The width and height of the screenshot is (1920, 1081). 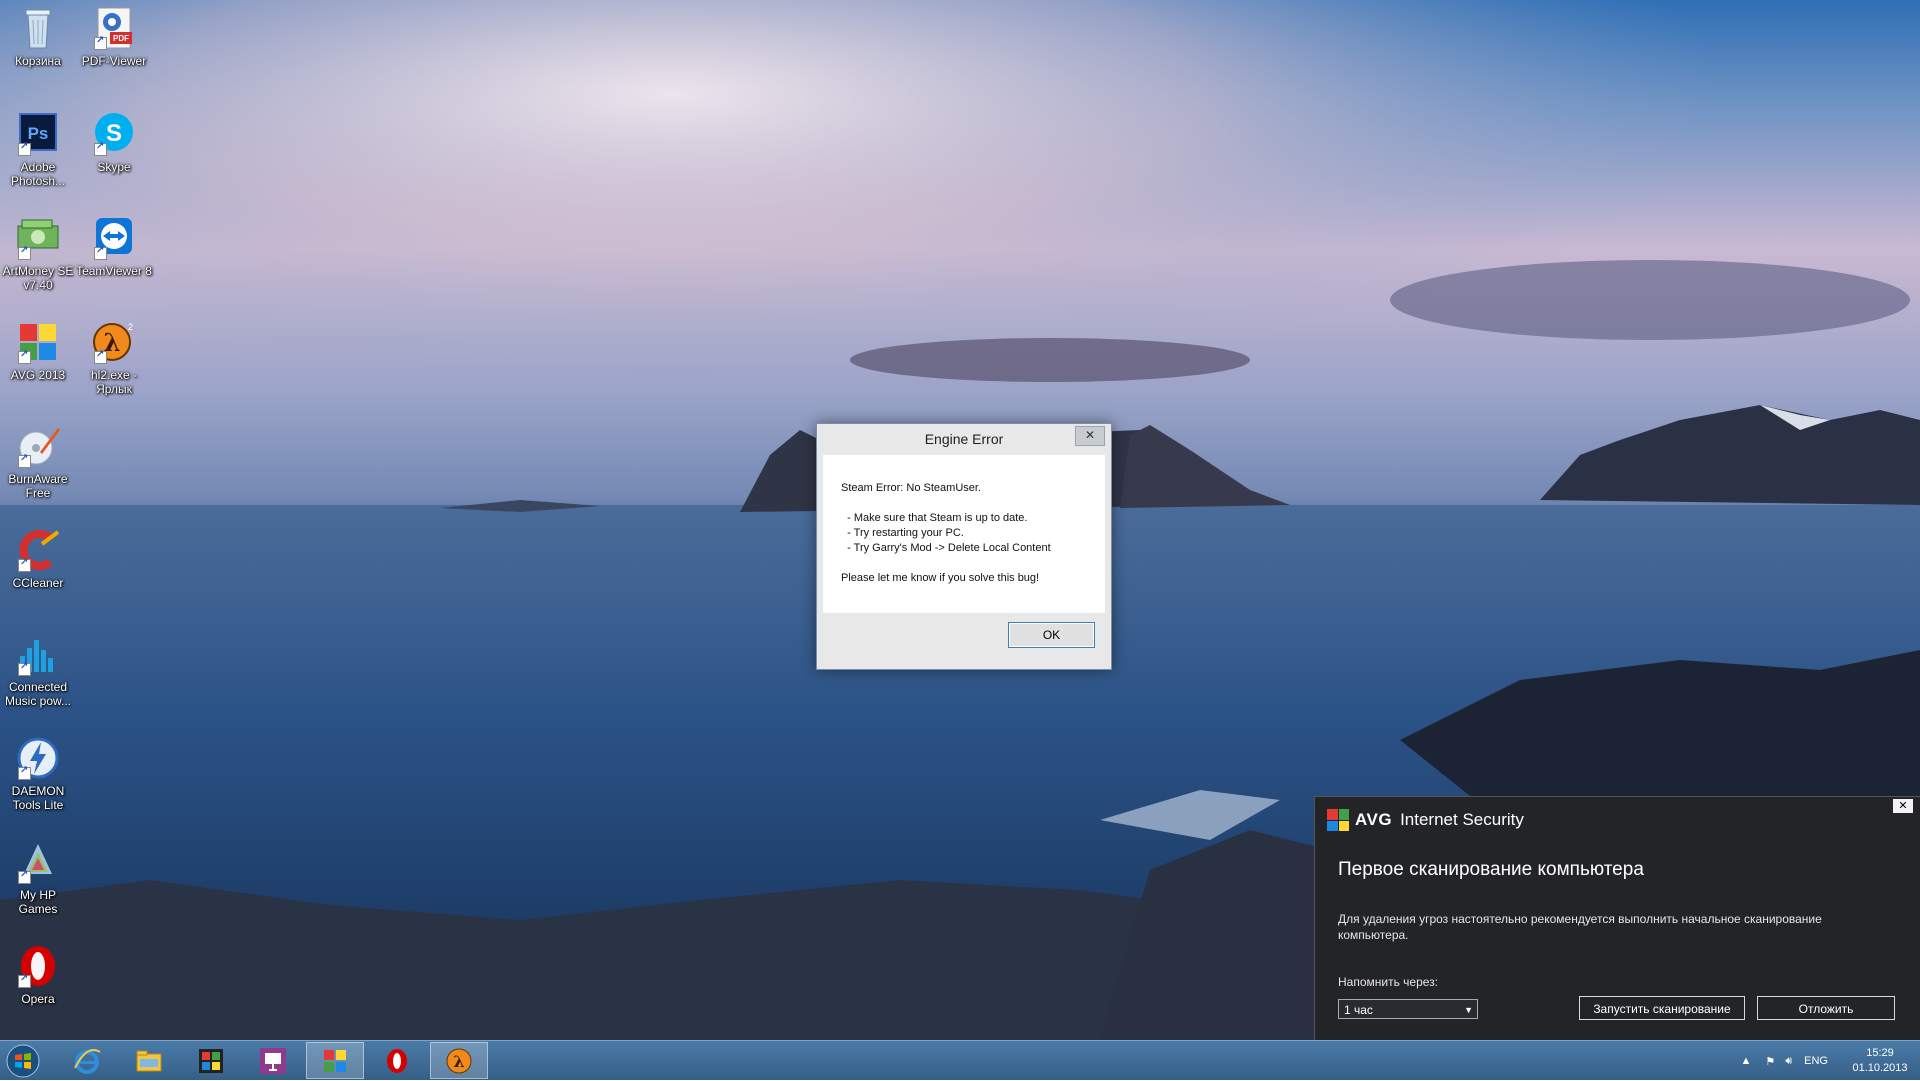 I want to click on daemon-tools-icon, so click(x=38, y=758).